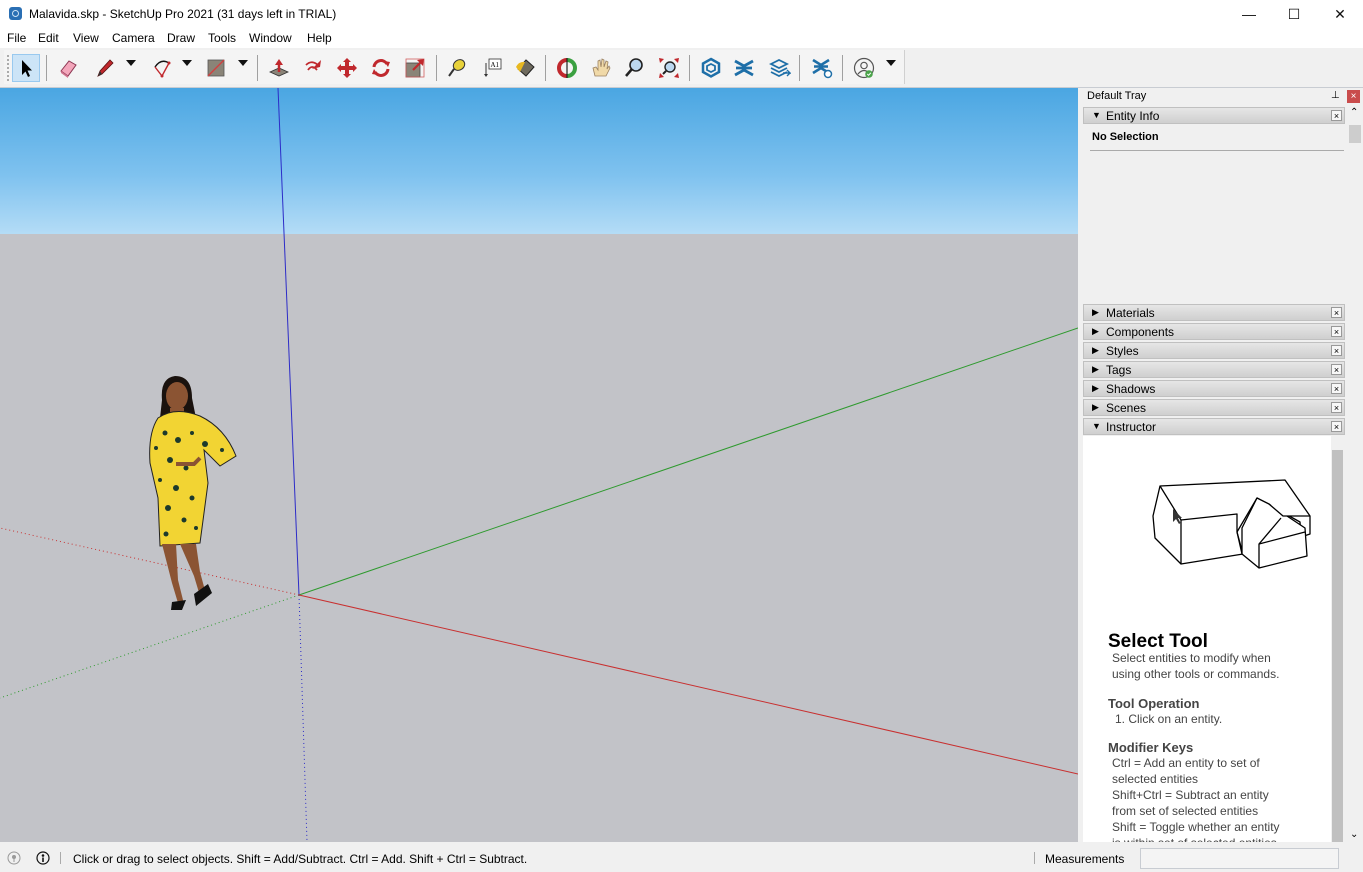 The image size is (1363, 872). Describe the element at coordinates (1354, 112) in the screenshot. I see `scroll-up-icon: ⌃` at that location.